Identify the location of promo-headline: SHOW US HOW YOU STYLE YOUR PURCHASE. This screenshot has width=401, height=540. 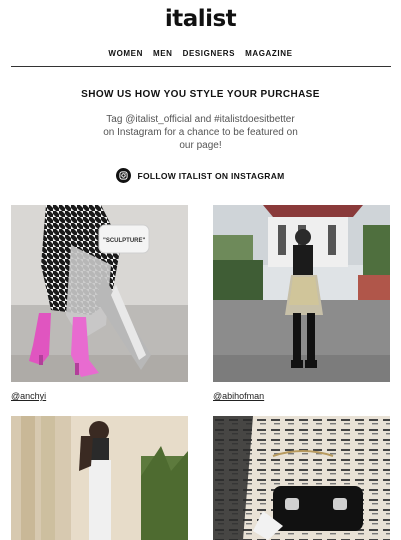
(200, 94).